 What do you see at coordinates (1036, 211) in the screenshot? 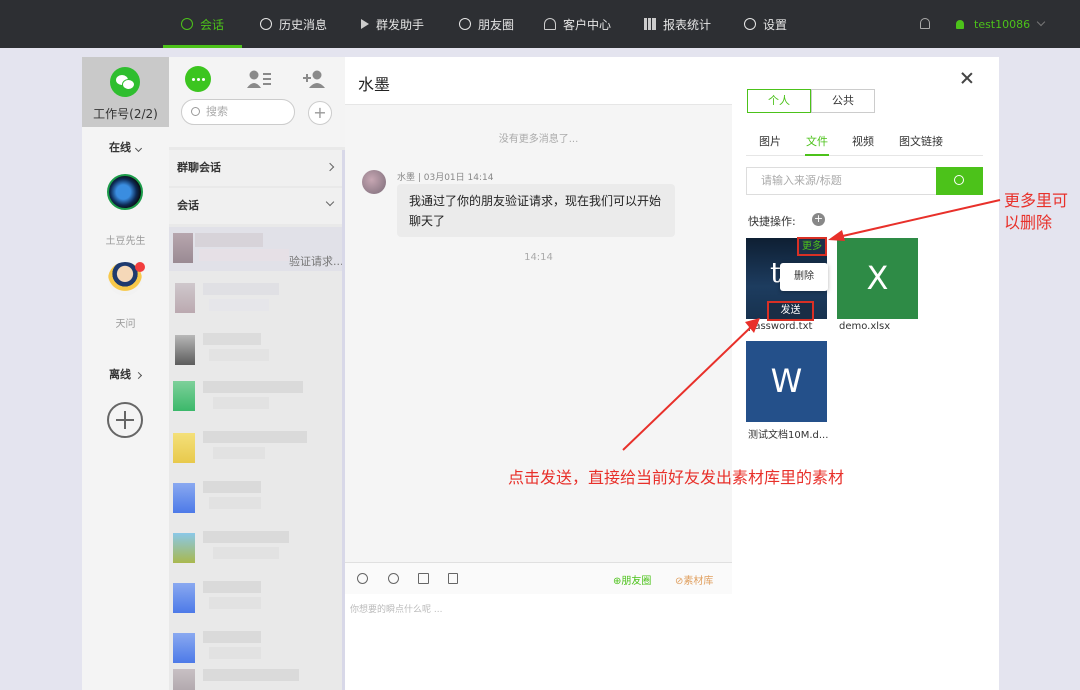
I see `annotation-more: 更多里可以删除` at bounding box center [1036, 211].